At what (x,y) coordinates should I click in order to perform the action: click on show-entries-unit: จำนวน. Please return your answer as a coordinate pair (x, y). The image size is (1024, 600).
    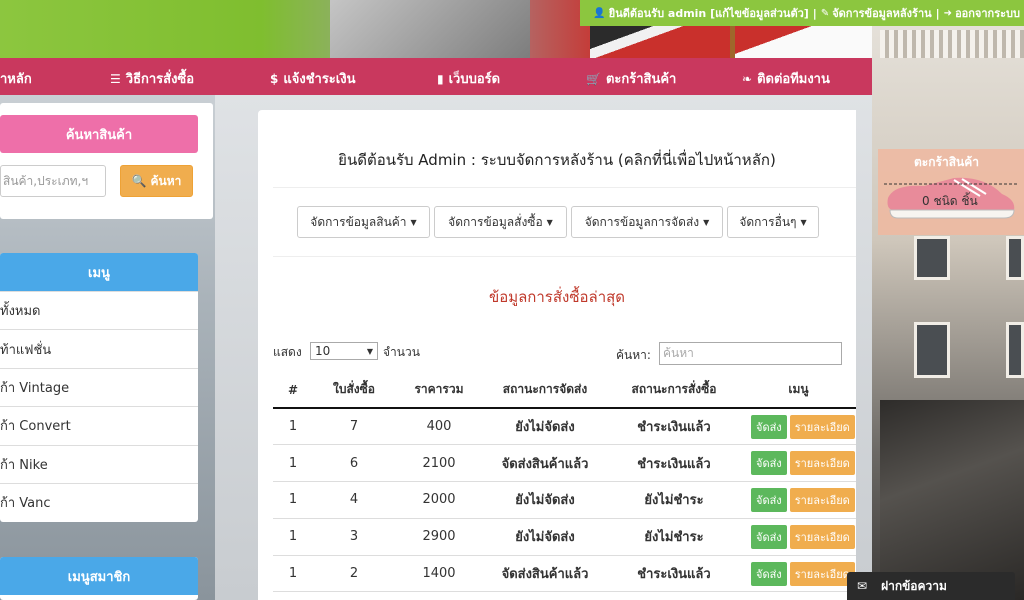
    Looking at the image, I should click on (401, 352).